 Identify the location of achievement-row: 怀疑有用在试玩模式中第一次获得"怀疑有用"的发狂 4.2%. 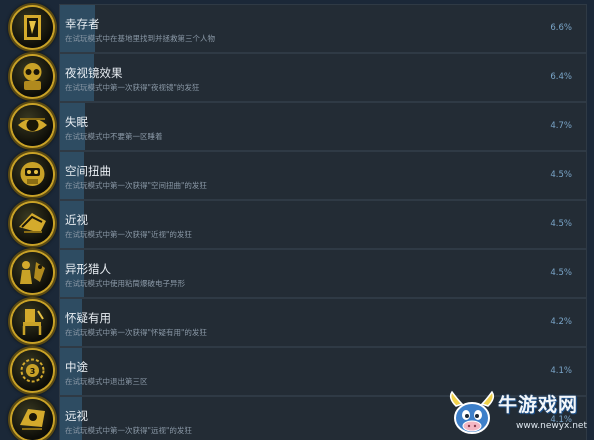
(297, 322).